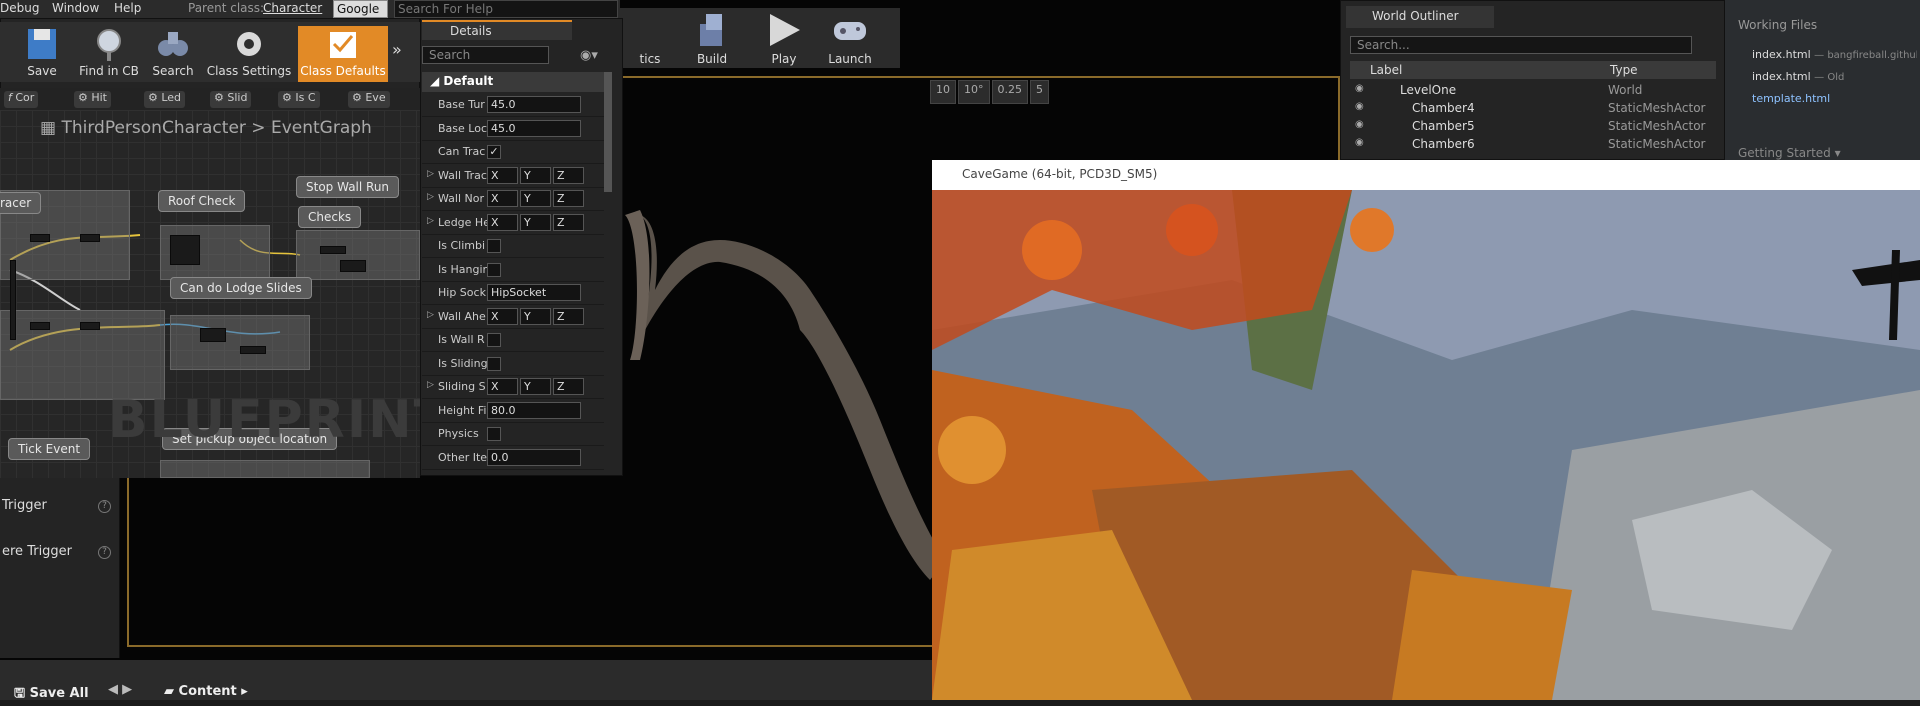 The width and height of the screenshot is (1920, 706). What do you see at coordinates (75, 8) in the screenshot?
I see `menu-window: Window` at bounding box center [75, 8].